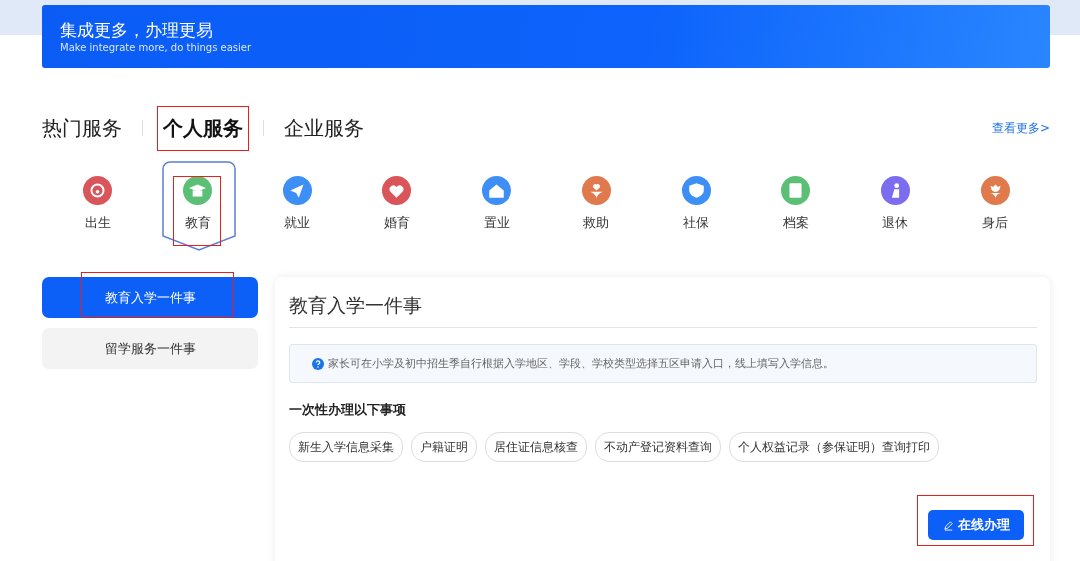 This screenshot has width=1080, height=561. What do you see at coordinates (948, 525) in the screenshot?
I see `pen-icon` at bounding box center [948, 525].